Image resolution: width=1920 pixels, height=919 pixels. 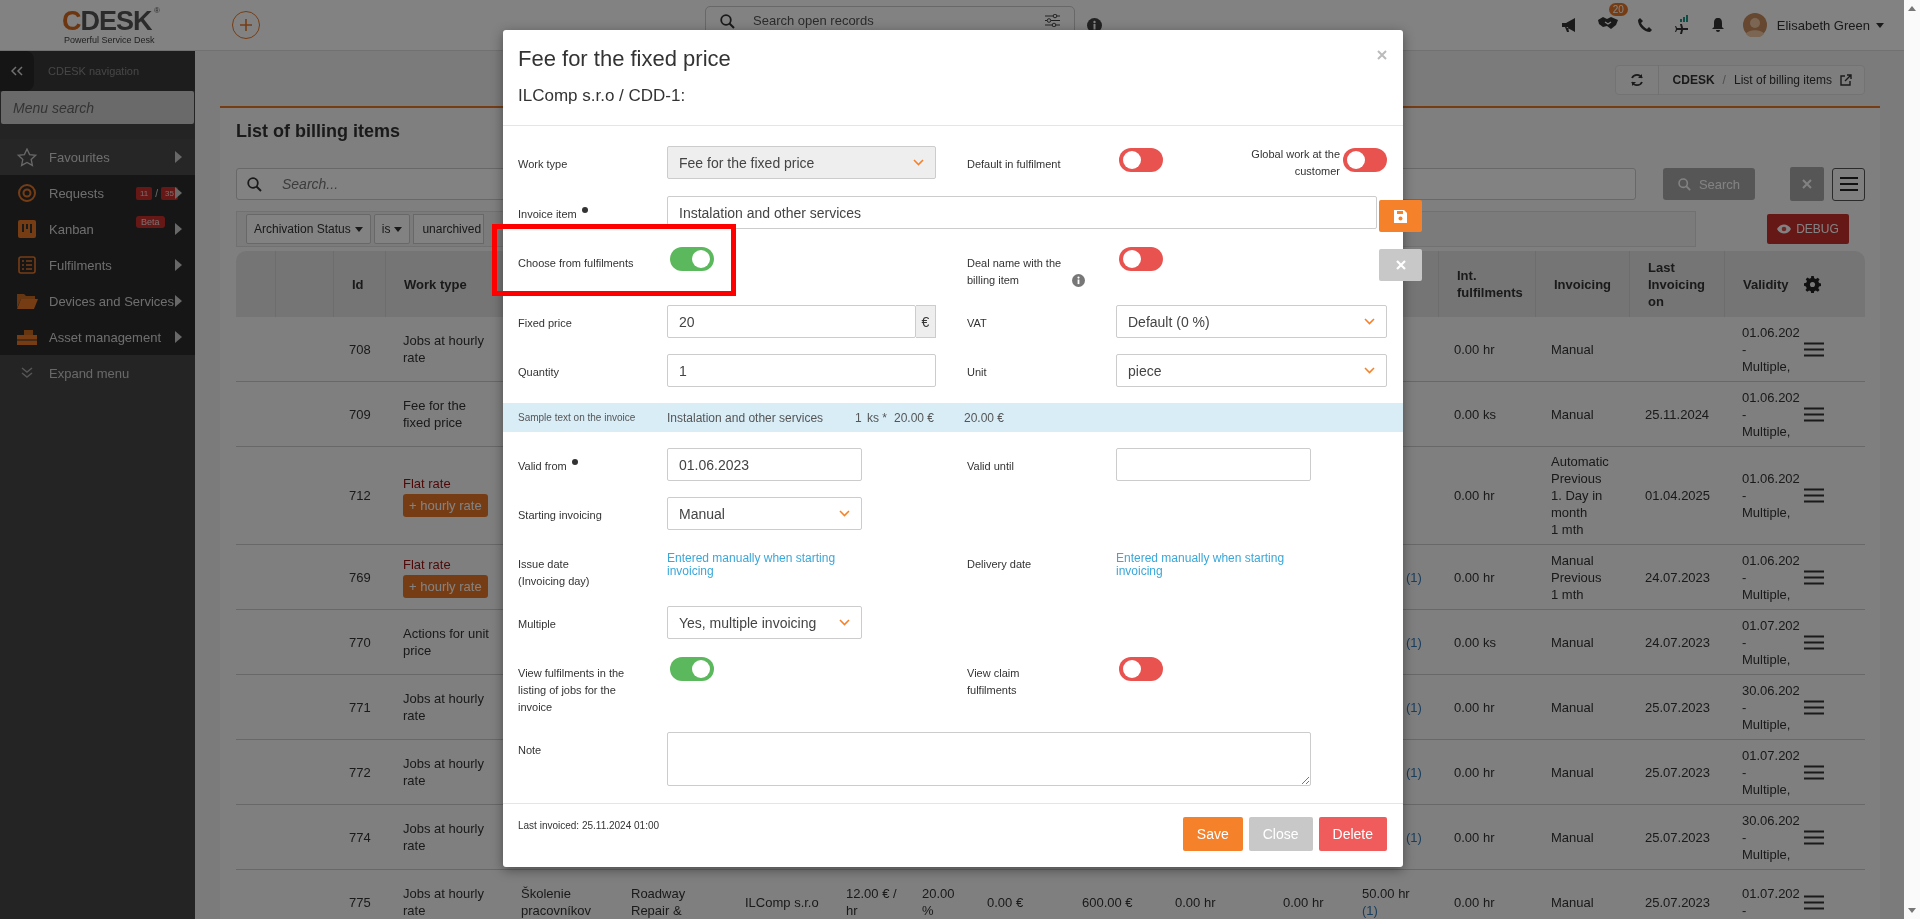 I want to click on text-field, so click(x=1213, y=464).